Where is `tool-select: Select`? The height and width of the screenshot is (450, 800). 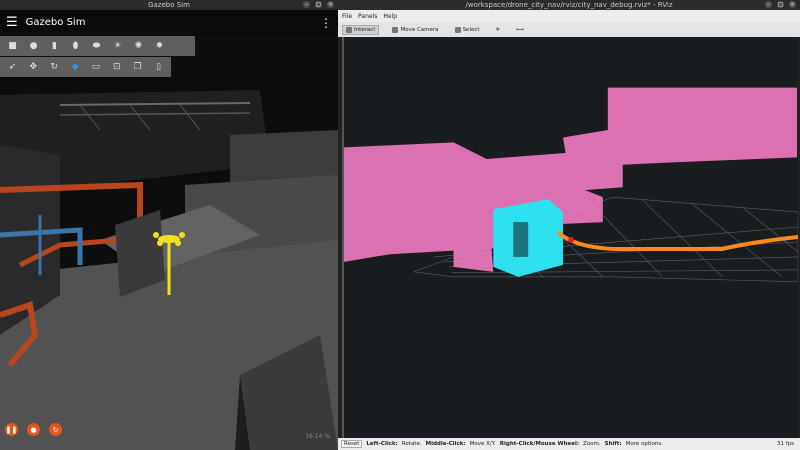 tool-select: Select is located at coordinates (467, 30).